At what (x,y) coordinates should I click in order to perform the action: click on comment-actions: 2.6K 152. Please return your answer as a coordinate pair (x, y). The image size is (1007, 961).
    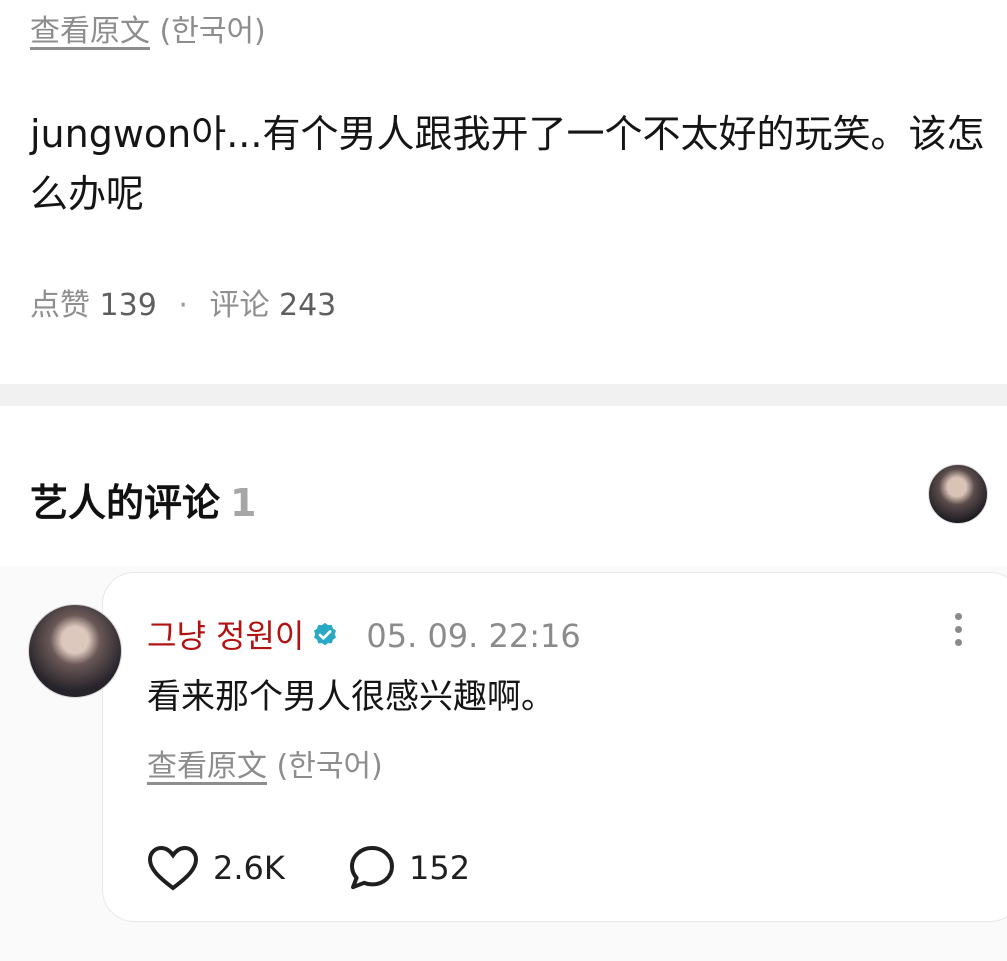
    Looking at the image, I should click on (308, 868).